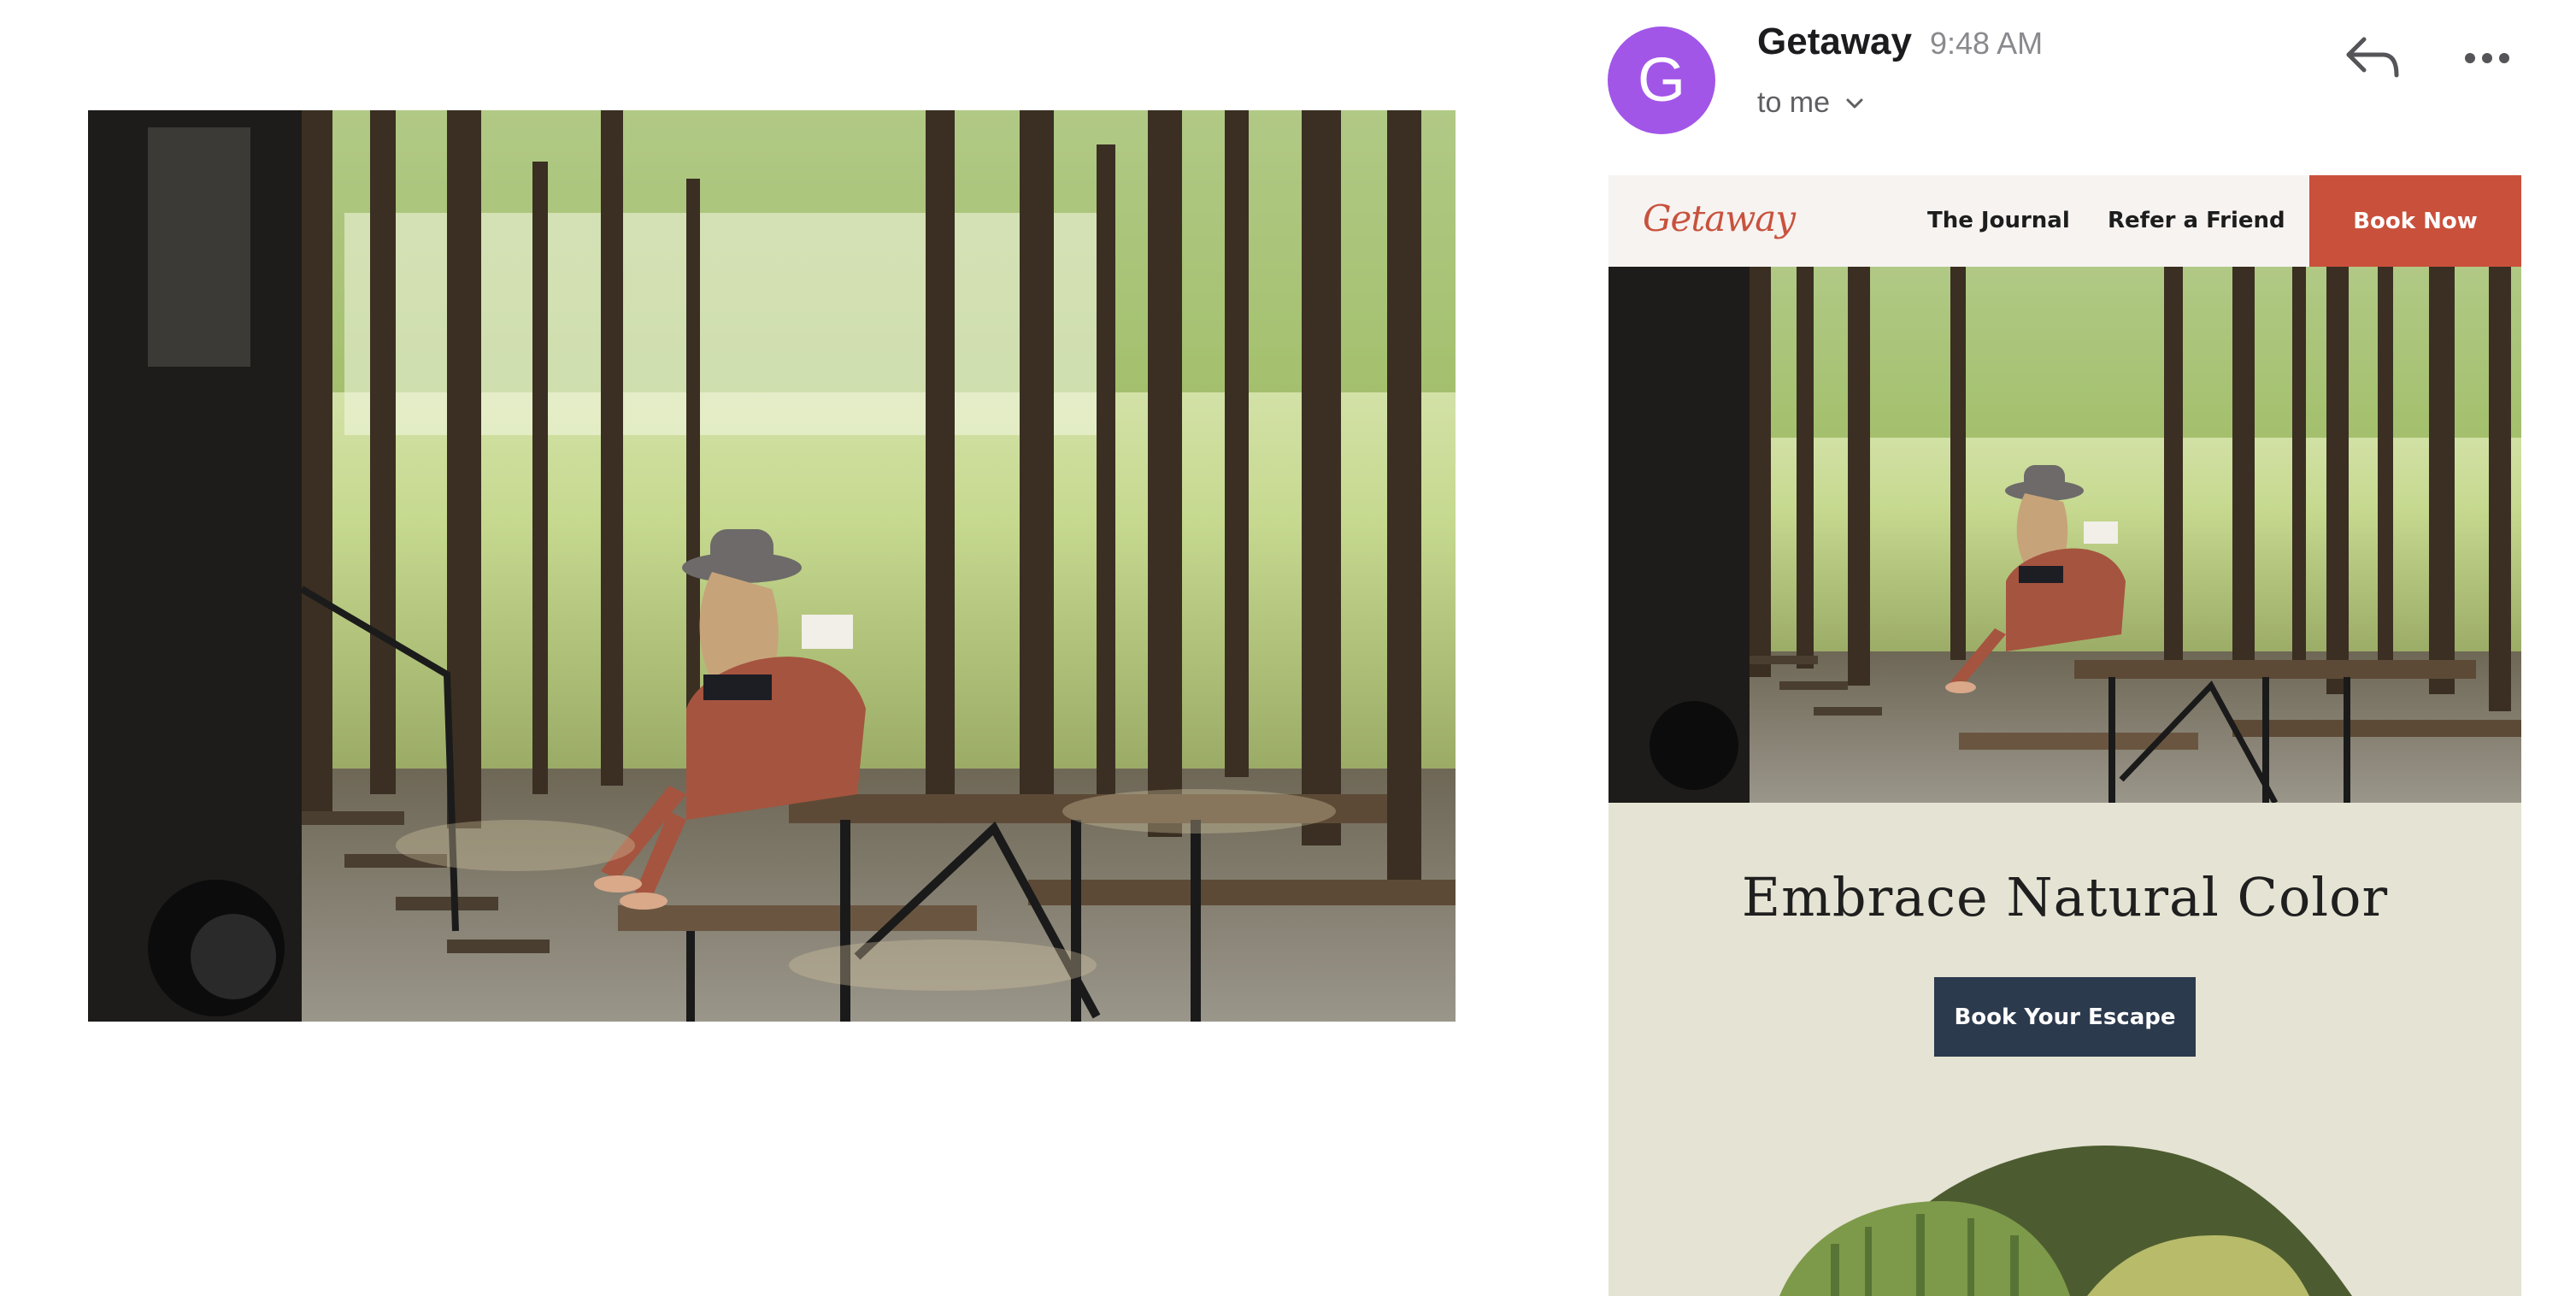  I want to click on nav-link-refer: Refer a Friend, so click(2196, 221).